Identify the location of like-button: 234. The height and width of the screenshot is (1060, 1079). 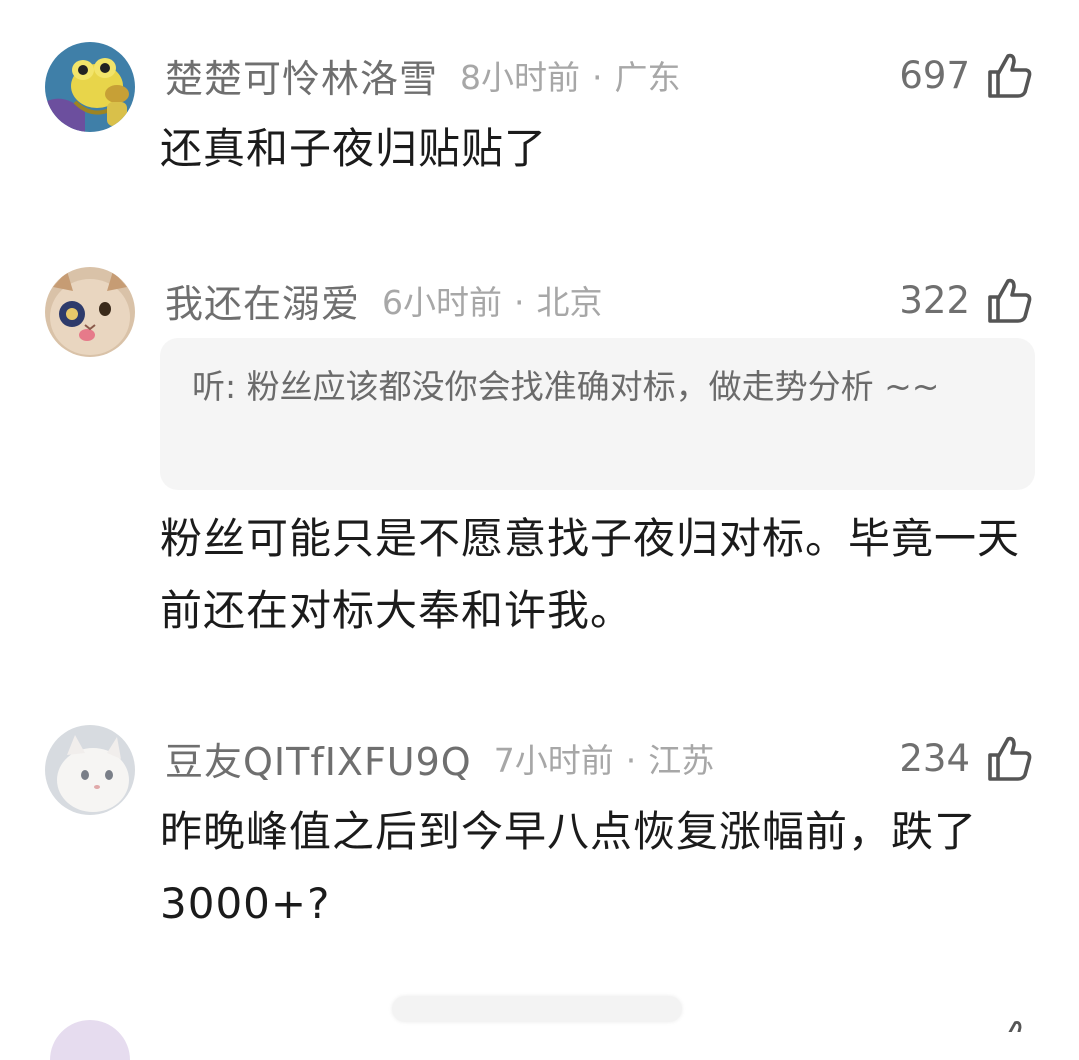
(966, 758).